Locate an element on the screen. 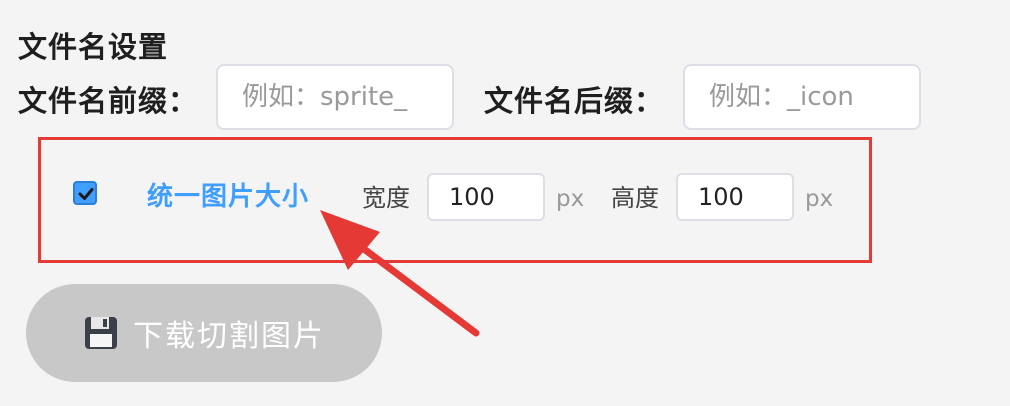 The image size is (1010, 406). download-button: 下载切割图片 is located at coordinates (204, 333).